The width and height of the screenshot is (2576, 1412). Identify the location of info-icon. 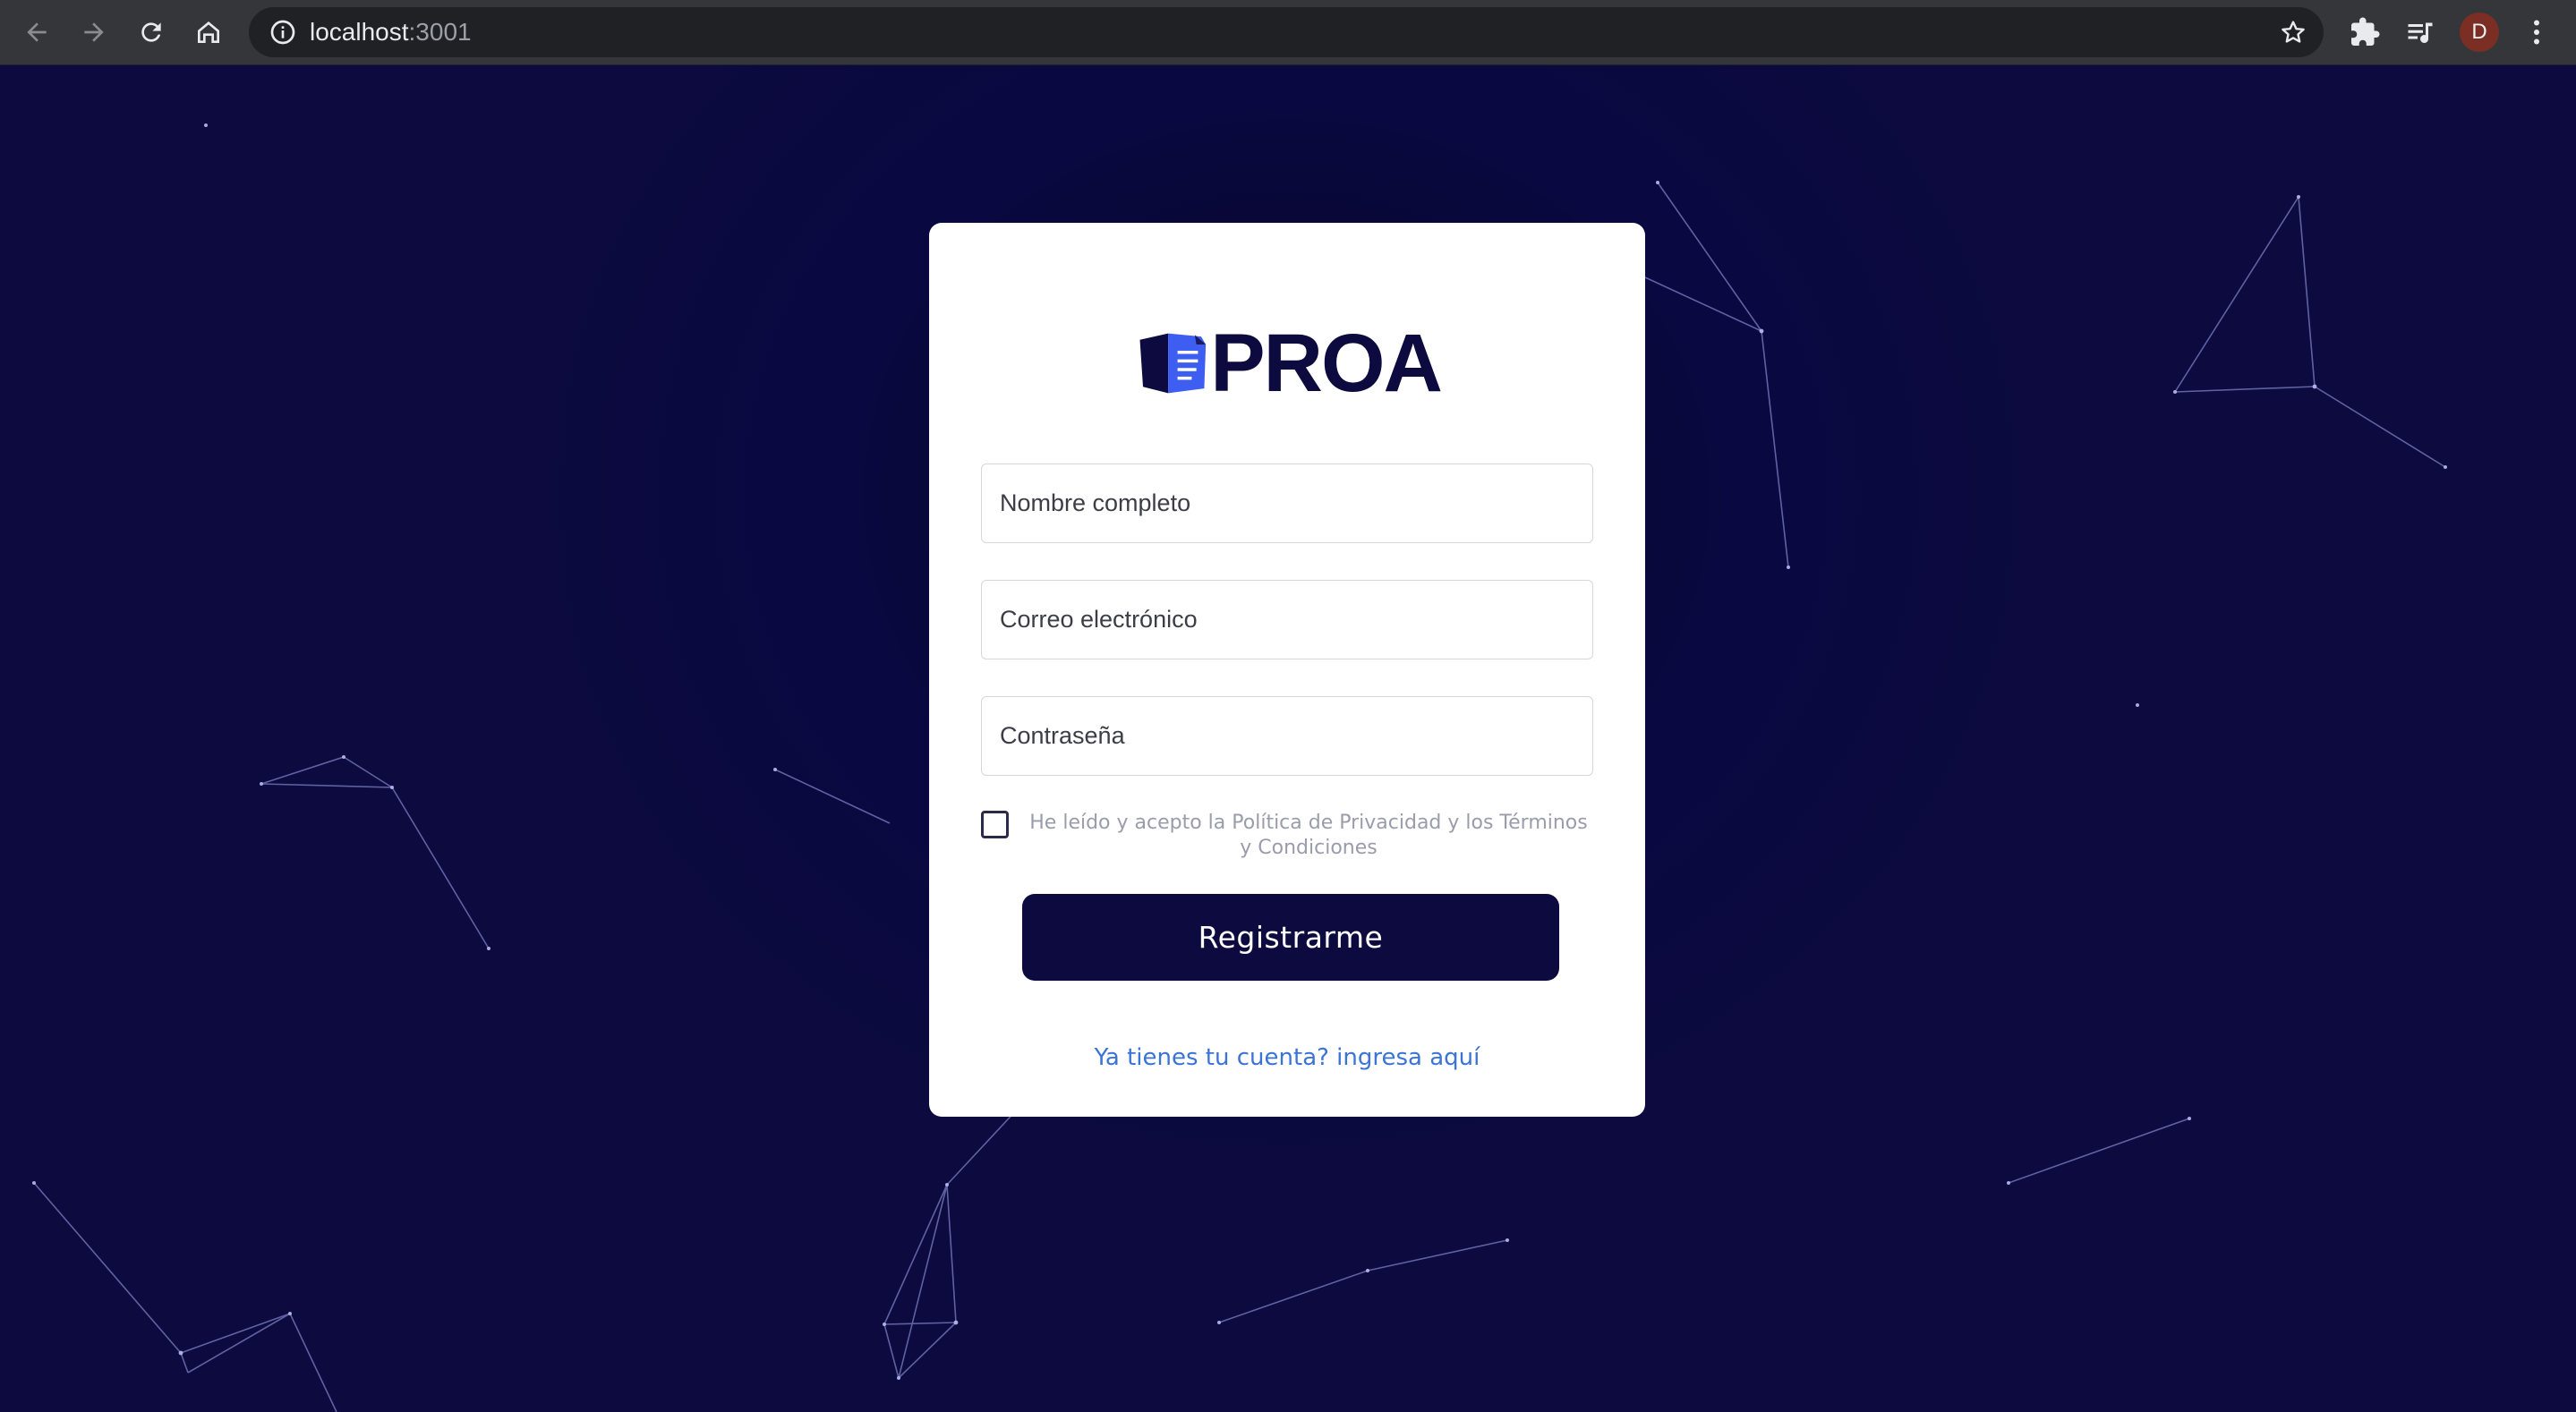
(283, 33).